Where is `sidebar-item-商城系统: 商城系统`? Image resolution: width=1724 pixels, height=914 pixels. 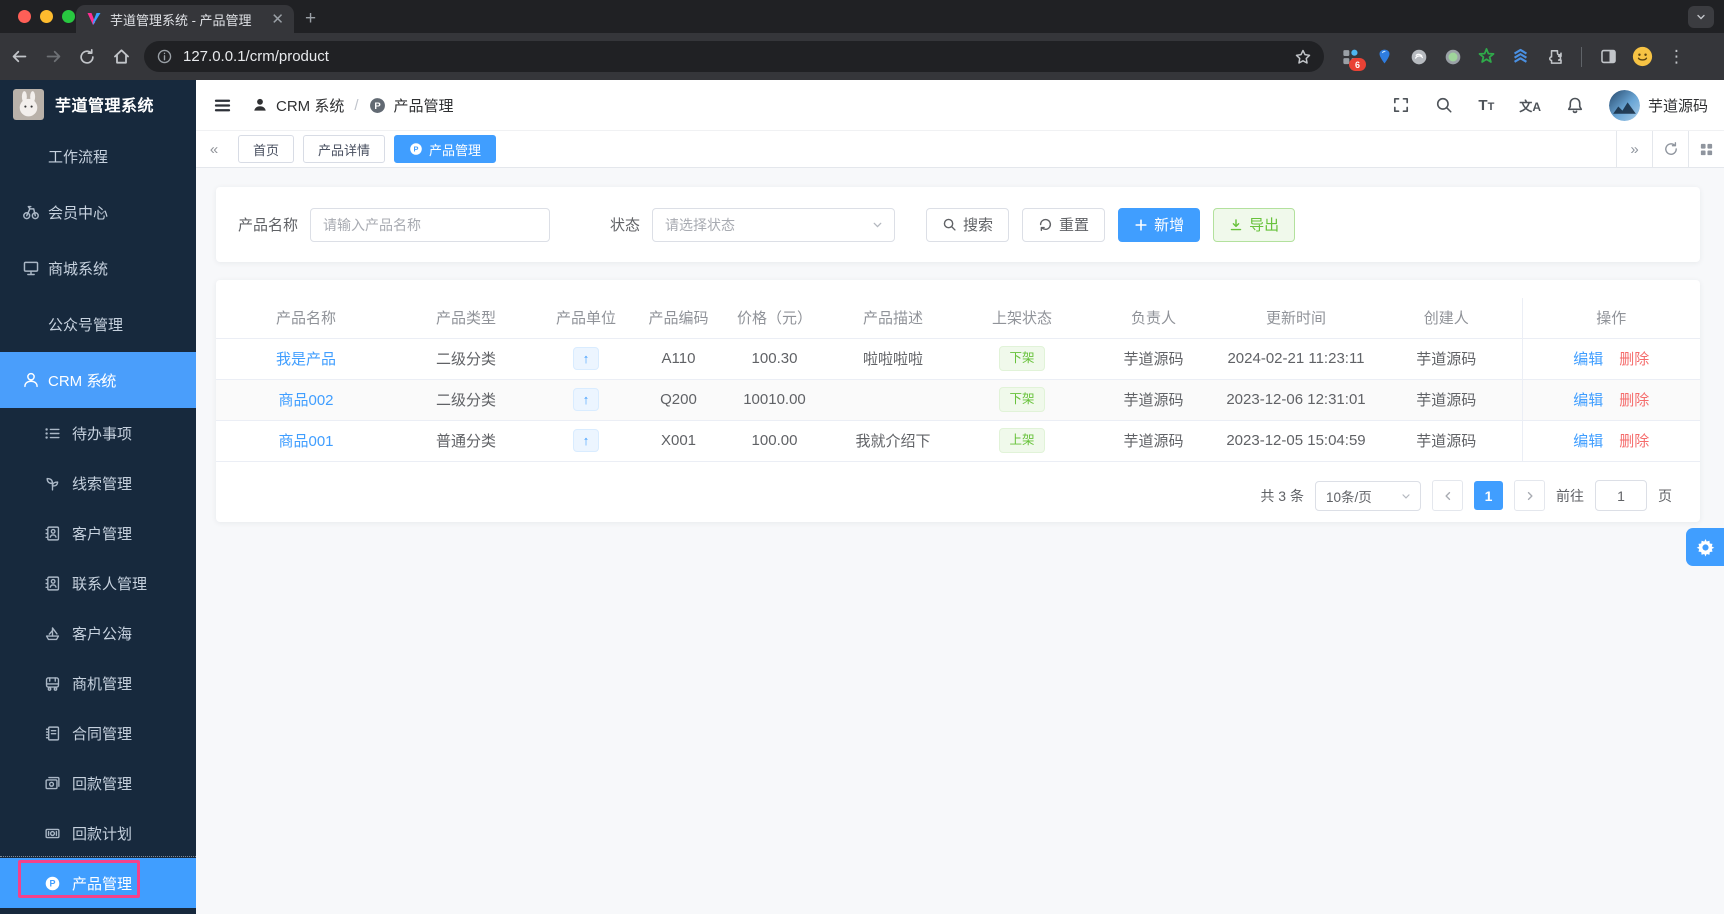
sidebar-item-商城系统: 商城系统 is located at coordinates (98, 268).